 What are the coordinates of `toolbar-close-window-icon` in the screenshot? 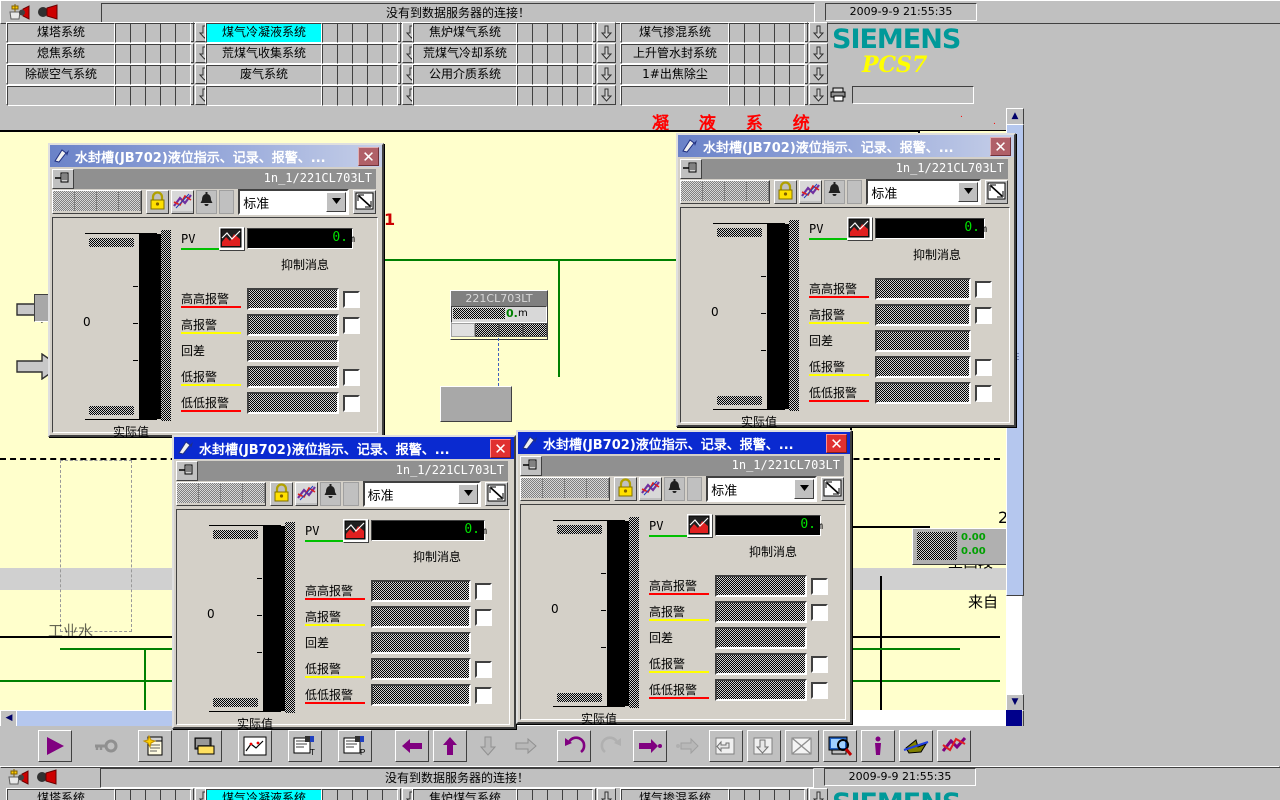 It's located at (802, 746).